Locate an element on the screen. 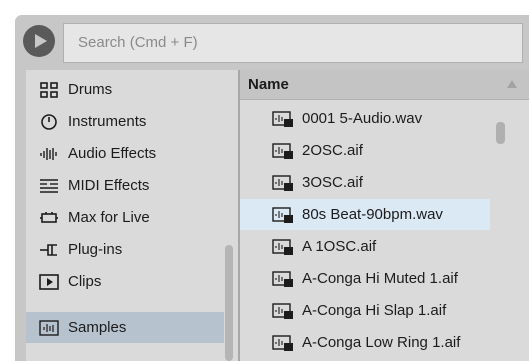 The height and width of the screenshot is (361, 529). list-item: A-Conga Low Ring 1.aif is located at coordinates (365, 342).